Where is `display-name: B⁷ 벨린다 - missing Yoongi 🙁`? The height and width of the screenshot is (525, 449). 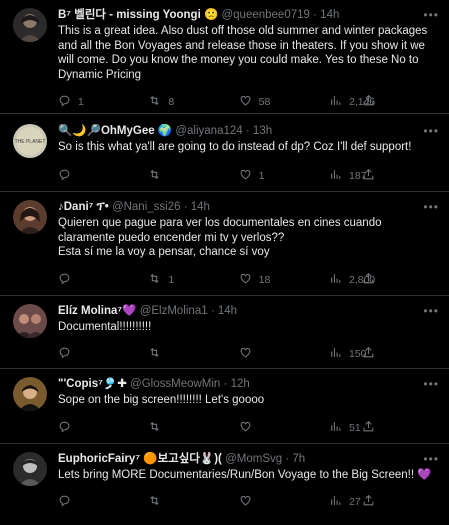
display-name: B⁷ 벨린다 - missing Yoongi 🙁 is located at coordinates (138, 15).